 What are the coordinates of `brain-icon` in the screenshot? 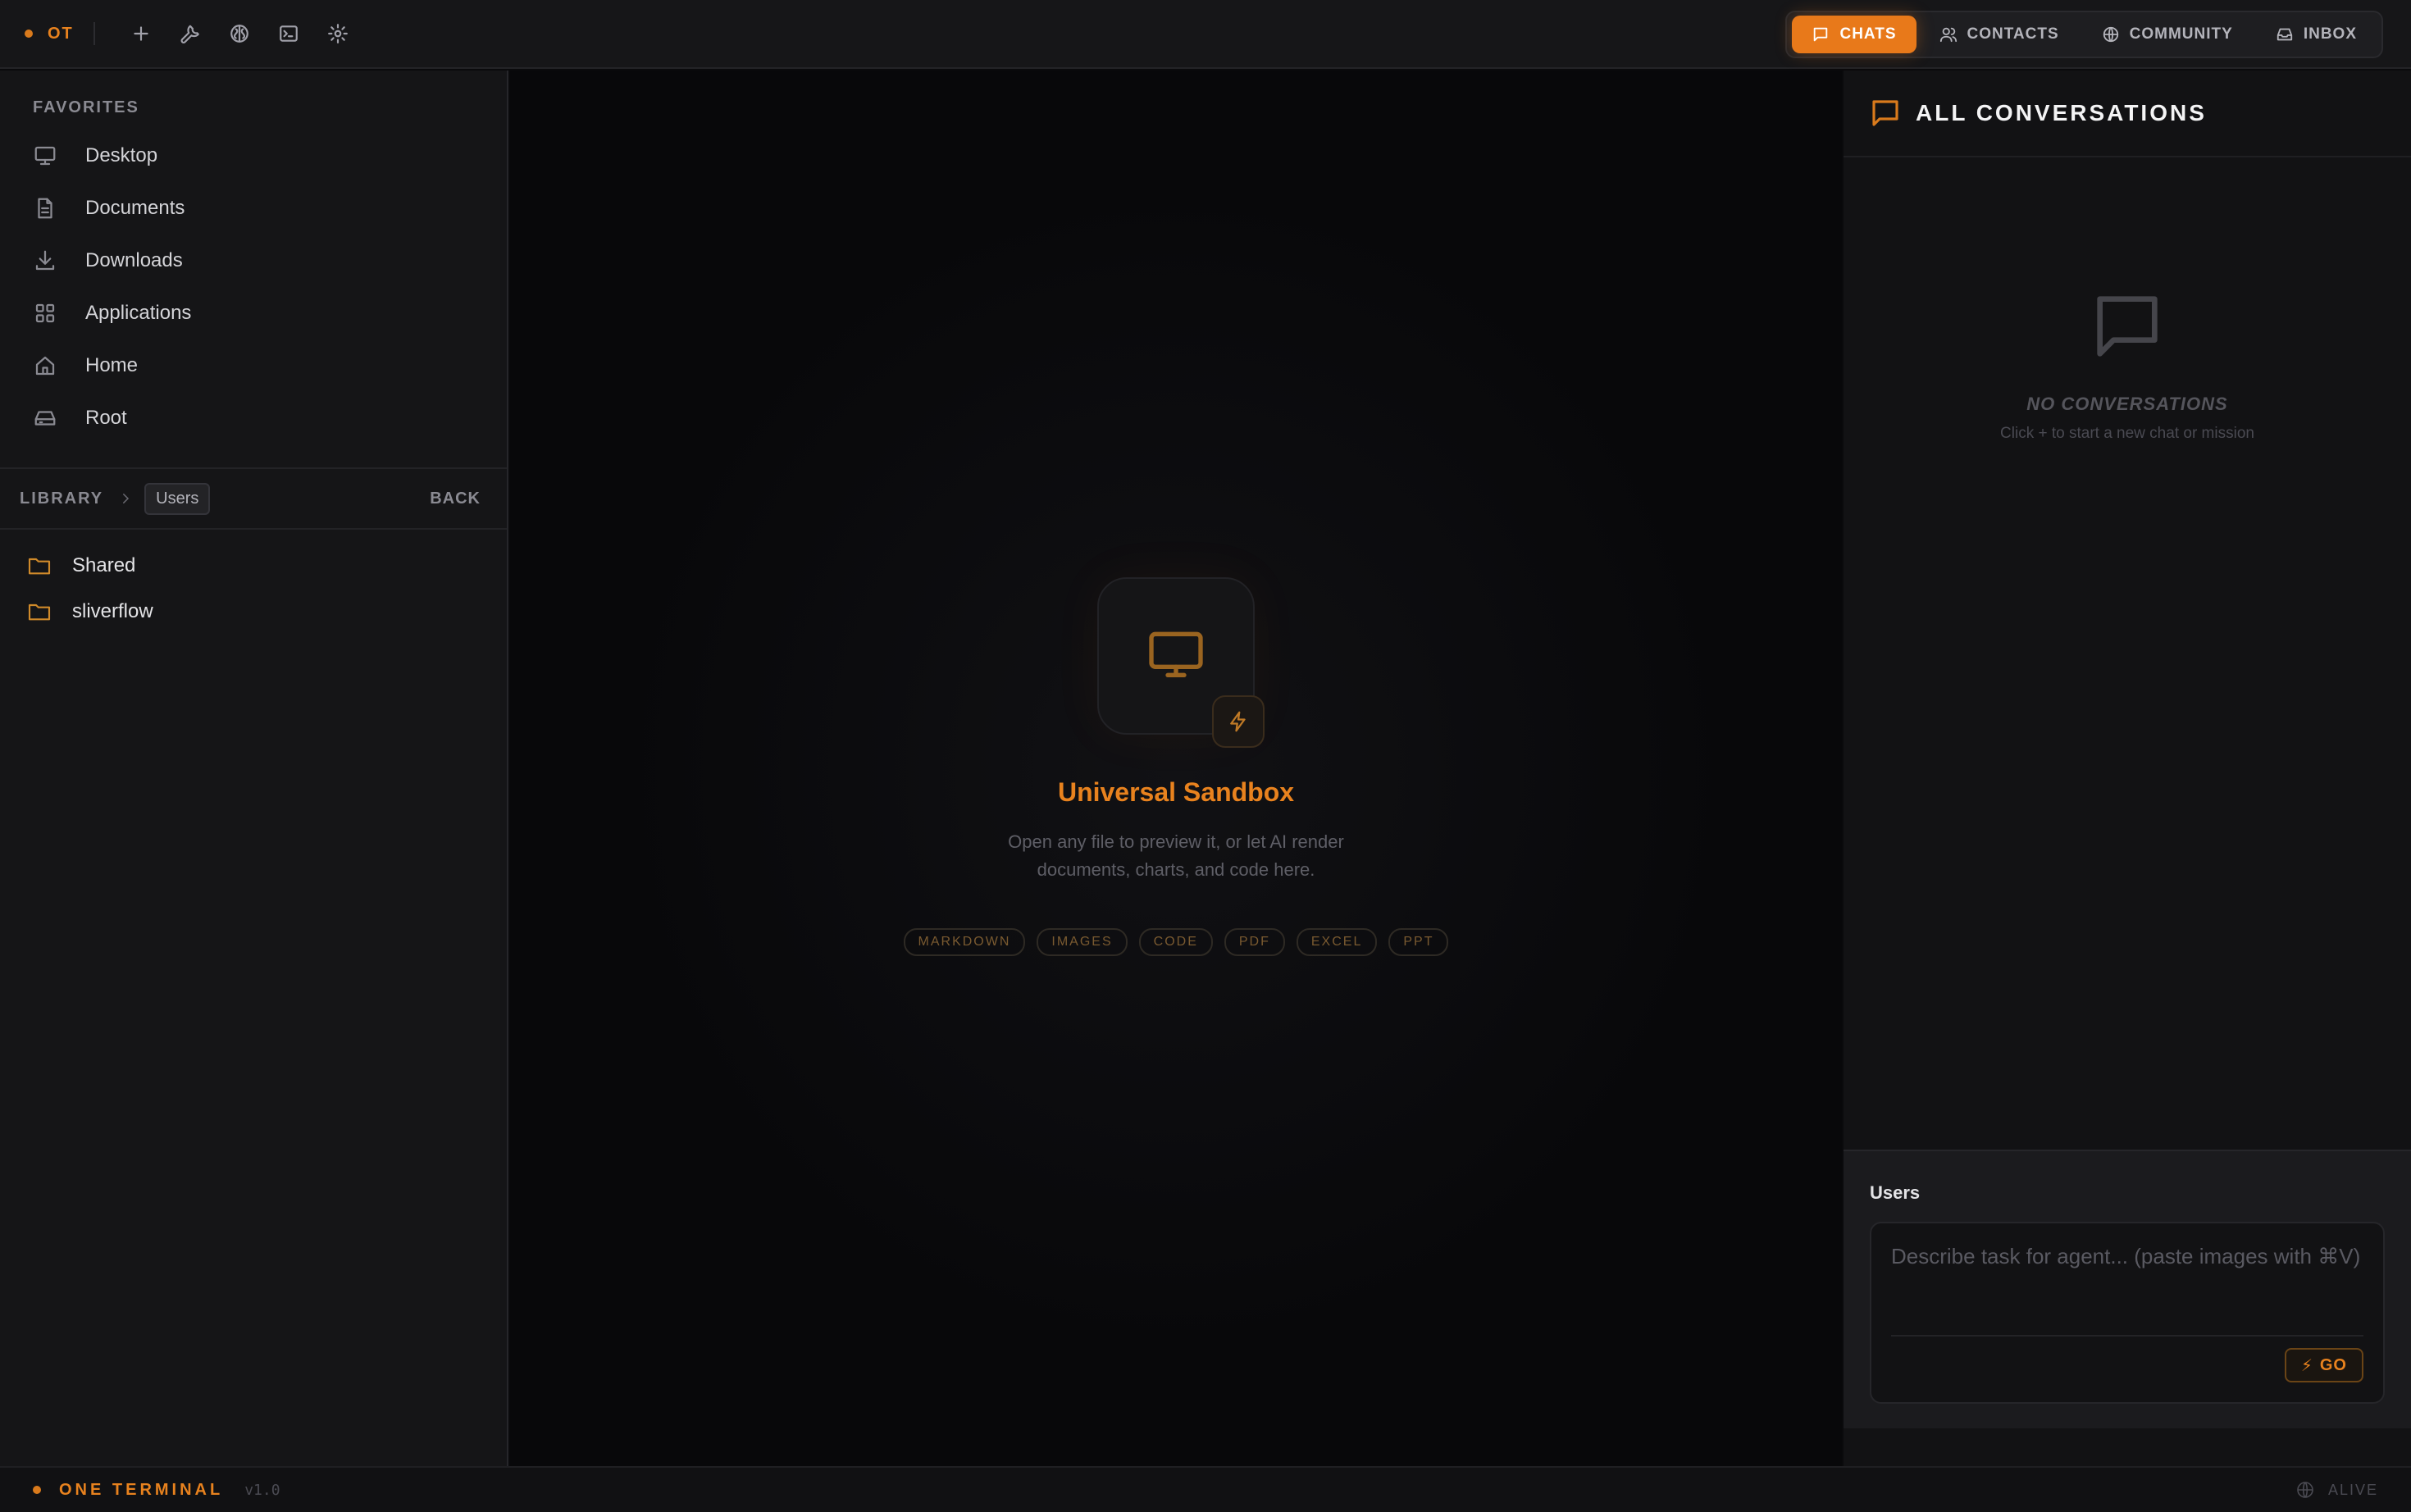 It's located at (239, 34).